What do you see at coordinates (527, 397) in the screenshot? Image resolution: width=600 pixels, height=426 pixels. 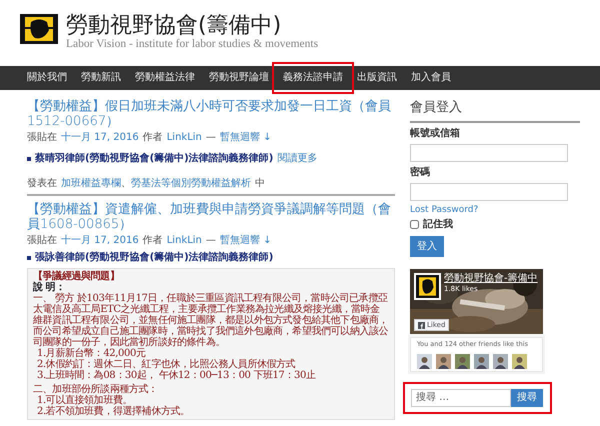 I see `search-button: 搜尋` at bounding box center [527, 397].